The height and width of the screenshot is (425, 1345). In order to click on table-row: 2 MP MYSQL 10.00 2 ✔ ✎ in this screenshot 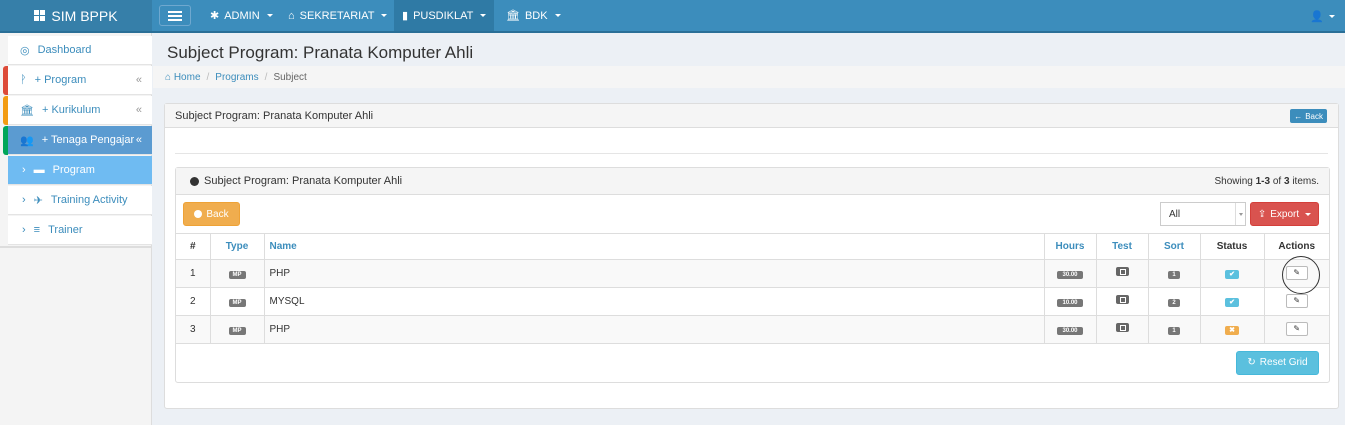, I will do `click(752, 301)`.